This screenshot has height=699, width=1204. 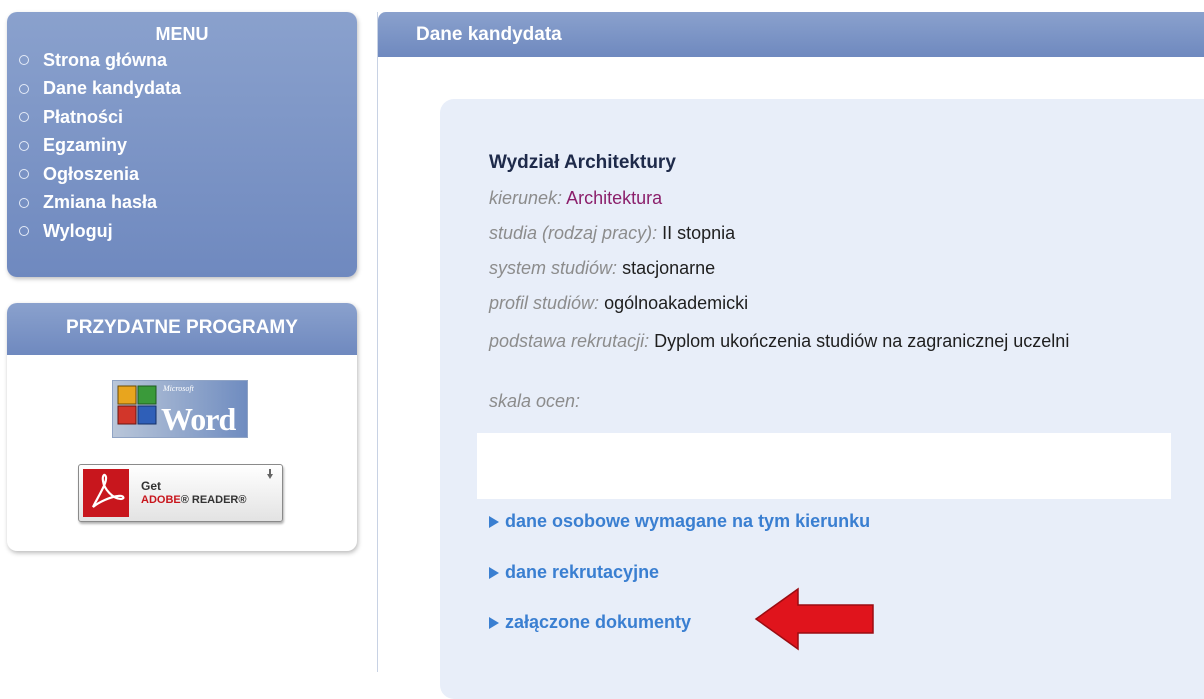 What do you see at coordinates (676, 303) in the screenshot?
I see `field-value: ogólnoakademicki` at bounding box center [676, 303].